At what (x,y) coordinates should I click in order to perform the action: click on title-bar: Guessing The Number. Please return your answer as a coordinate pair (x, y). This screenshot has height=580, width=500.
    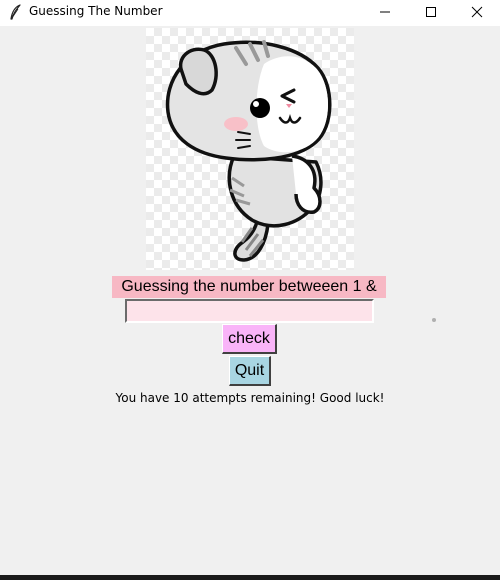
    Looking at the image, I should click on (250, 13).